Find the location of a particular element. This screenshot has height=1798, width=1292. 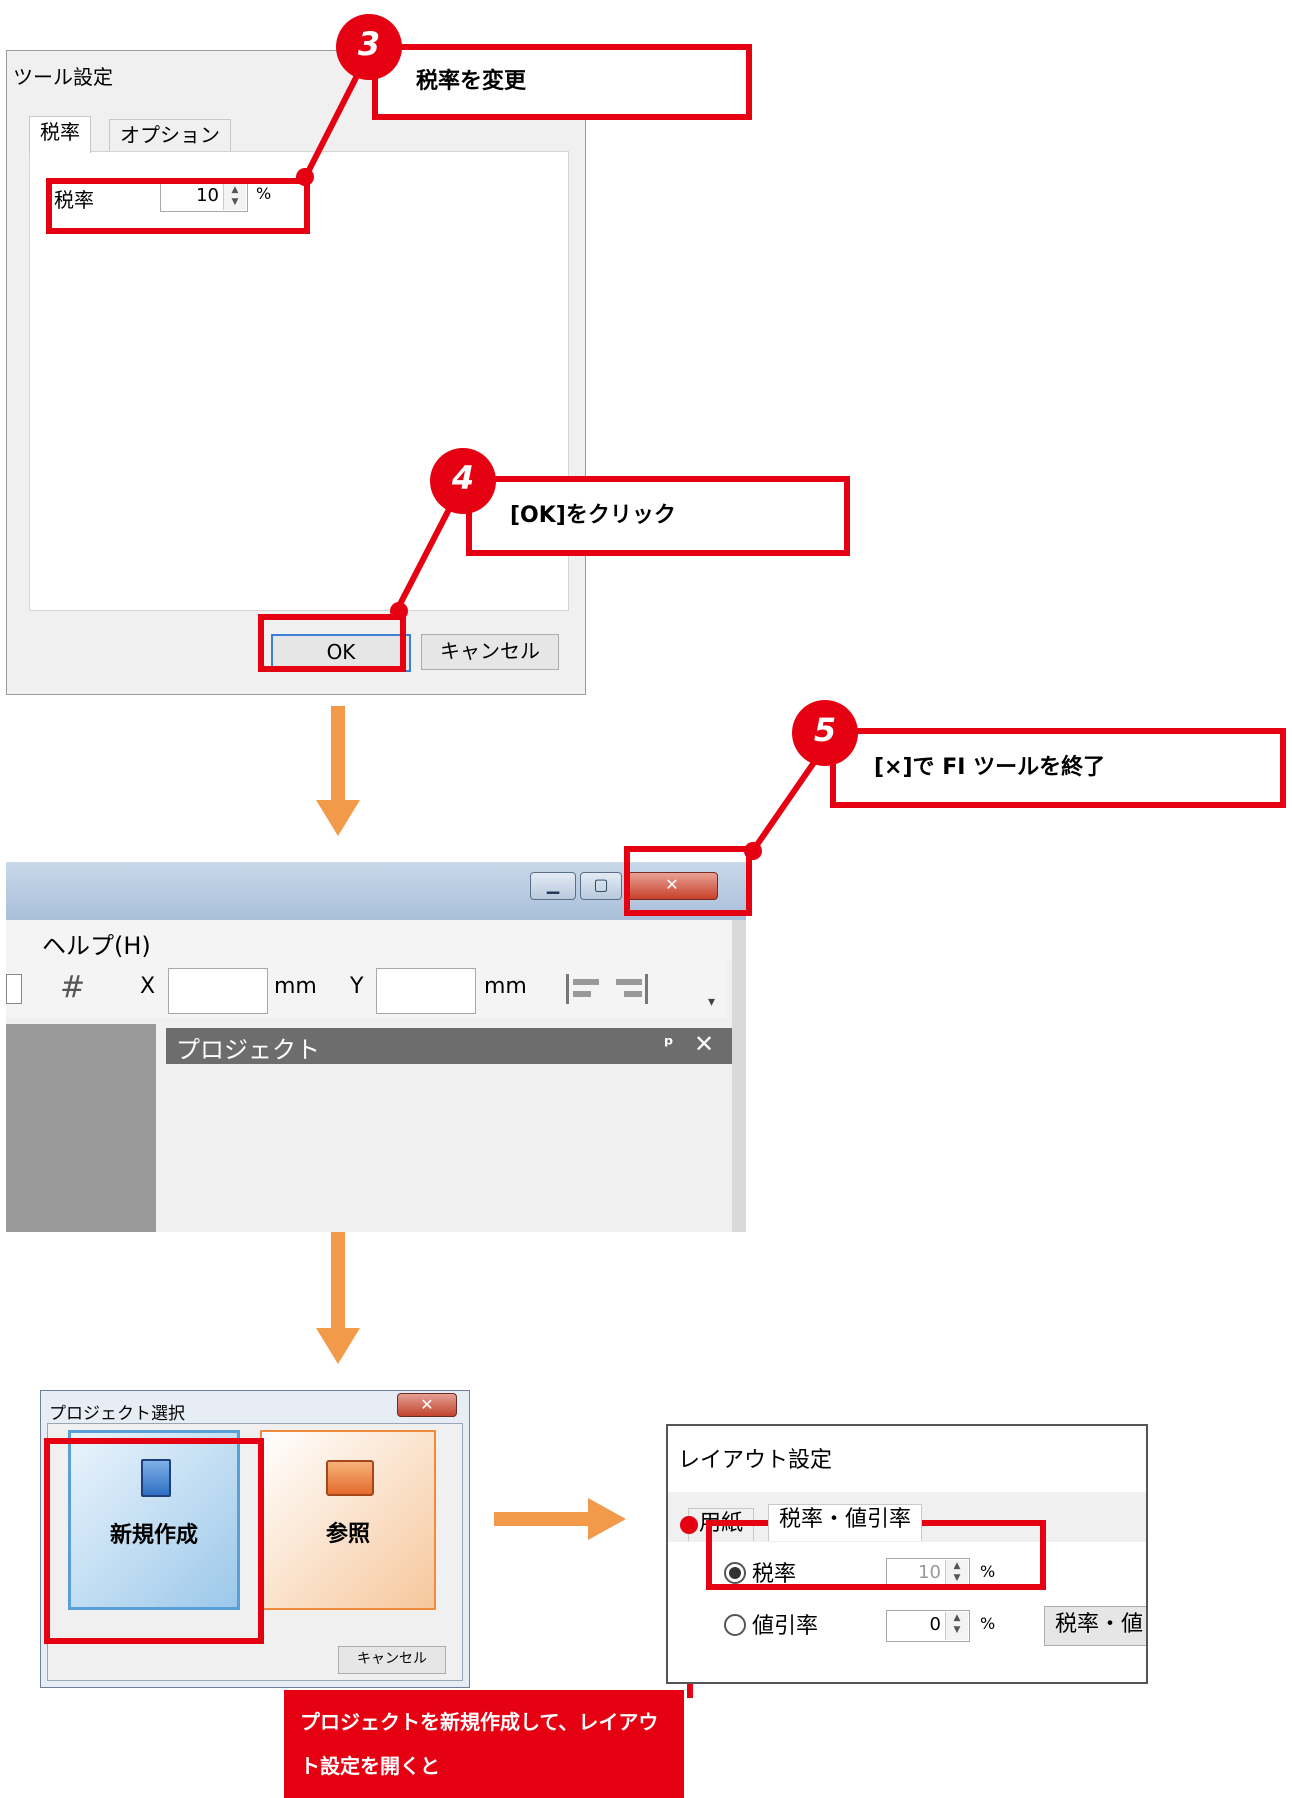

project-panel-header: プロジェクト ᵖ ✕ is located at coordinates (449, 1046).